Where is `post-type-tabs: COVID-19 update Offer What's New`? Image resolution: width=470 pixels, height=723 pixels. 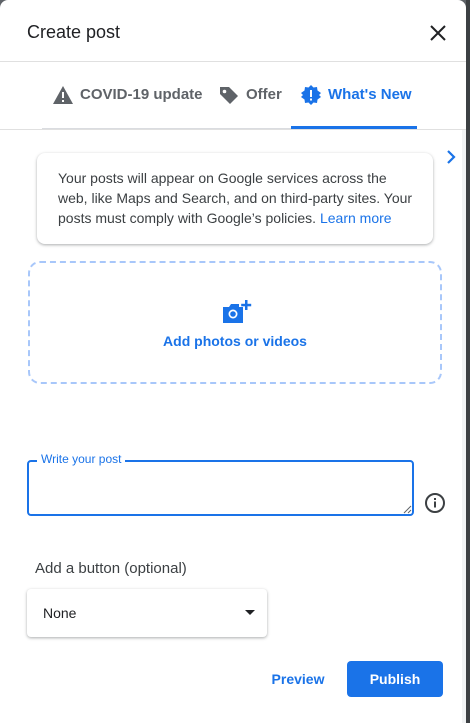 post-type-tabs: COVID-19 update Offer What's New is located at coordinates (233, 113).